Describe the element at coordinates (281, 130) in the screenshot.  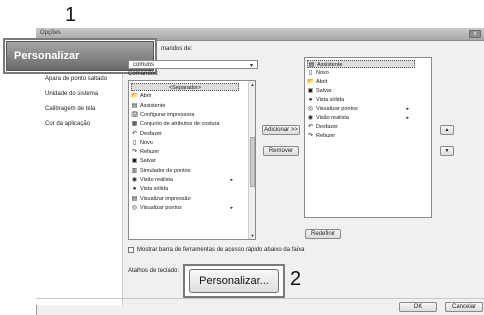
I see `add-button: Adicionar >>` at that location.